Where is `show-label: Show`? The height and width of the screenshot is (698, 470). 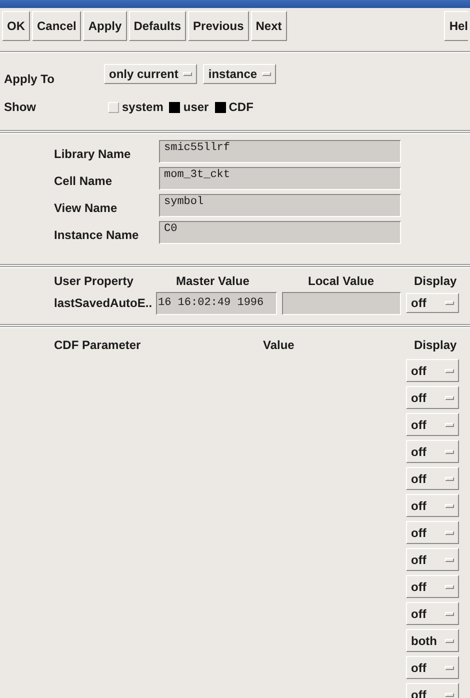
show-label: Show is located at coordinates (20, 107).